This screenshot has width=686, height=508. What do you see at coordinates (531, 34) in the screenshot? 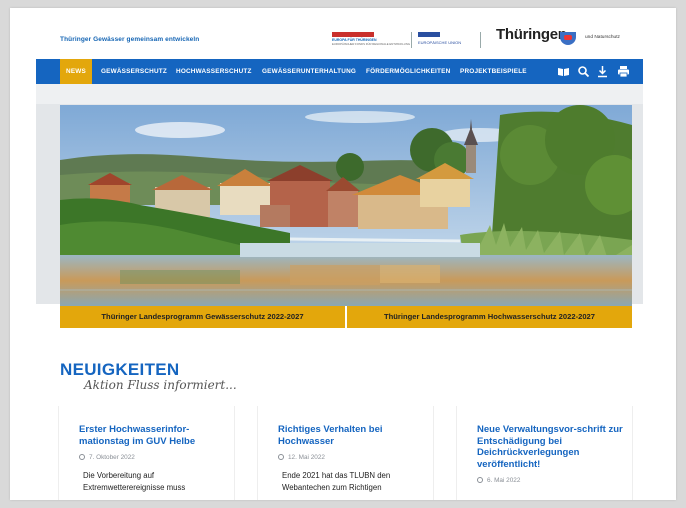
I see `thueringen-logo: Thüringen` at bounding box center [531, 34].